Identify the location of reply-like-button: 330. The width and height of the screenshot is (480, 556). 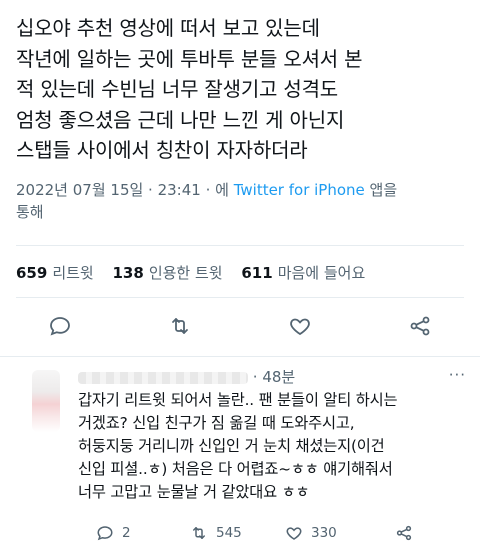
(311, 533).